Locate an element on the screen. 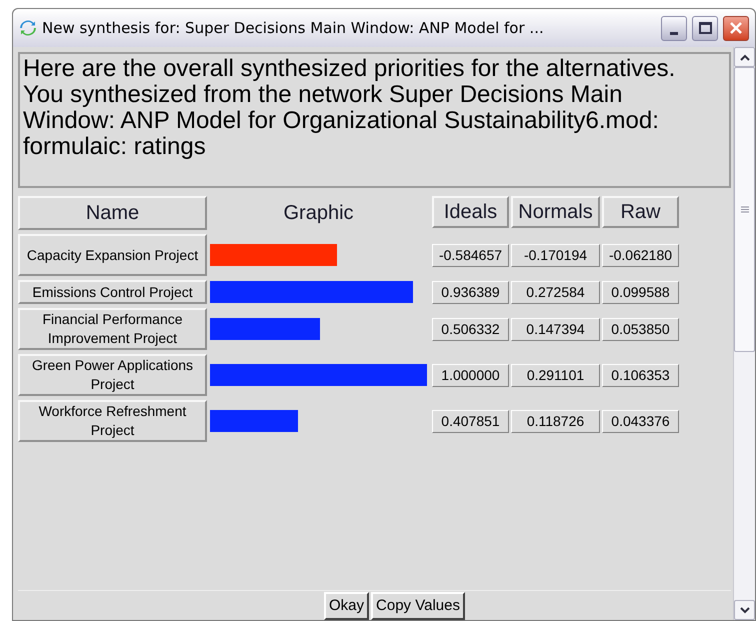 The width and height of the screenshot is (756, 621). column-header: Name is located at coordinates (112, 213).